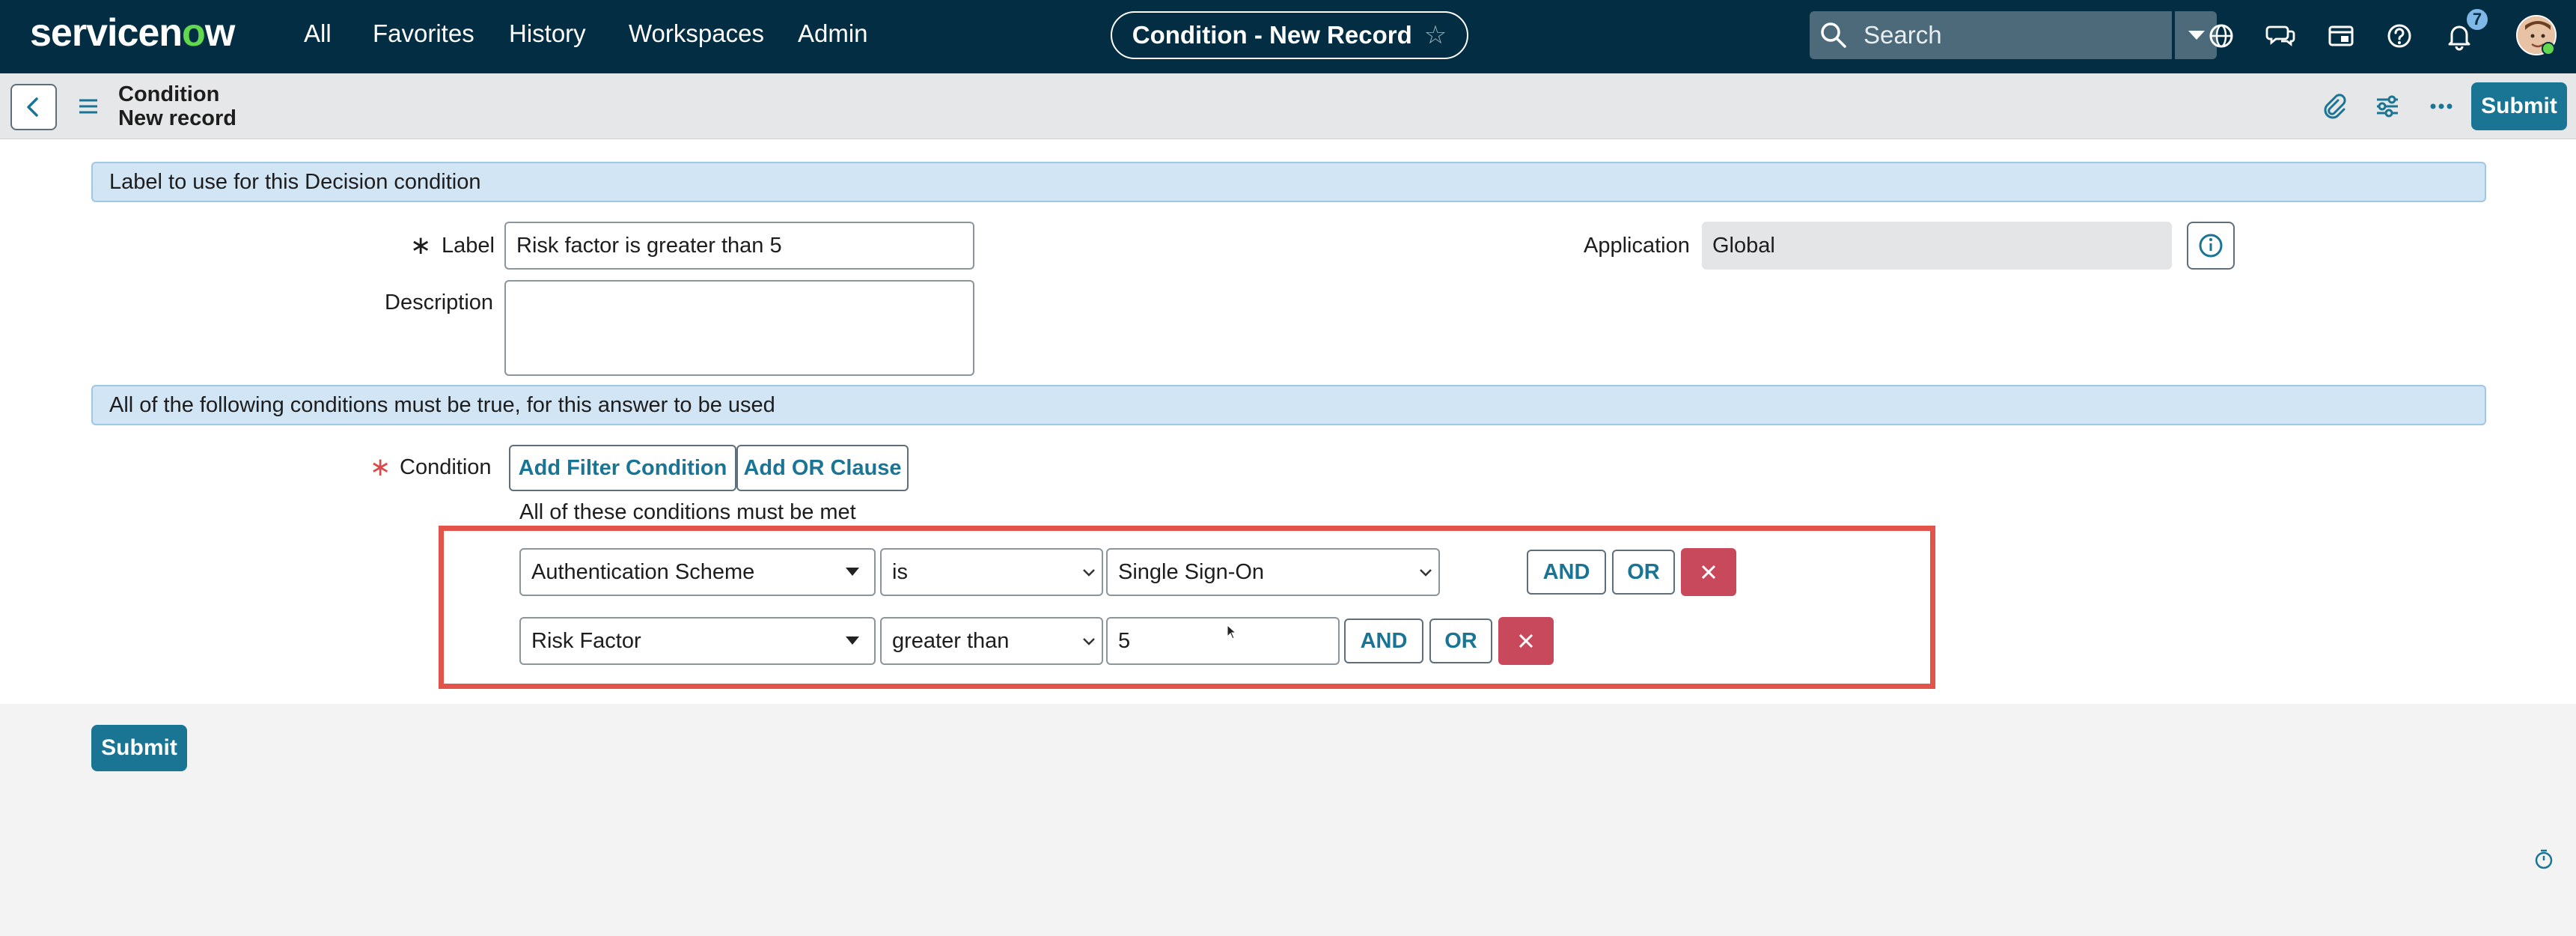 Image resolution: width=2576 pixels, height=936 pixels. Describe the element at coordinates (1637, 246) in the screenshot. I see `application-field-label: Application` at that location.